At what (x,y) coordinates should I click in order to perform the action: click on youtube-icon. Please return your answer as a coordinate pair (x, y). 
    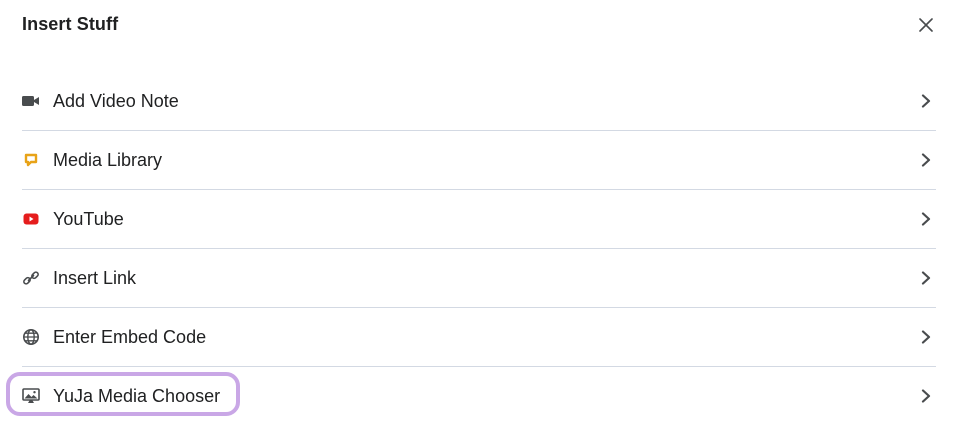
    Looking at the image, I should click on (31, 219).